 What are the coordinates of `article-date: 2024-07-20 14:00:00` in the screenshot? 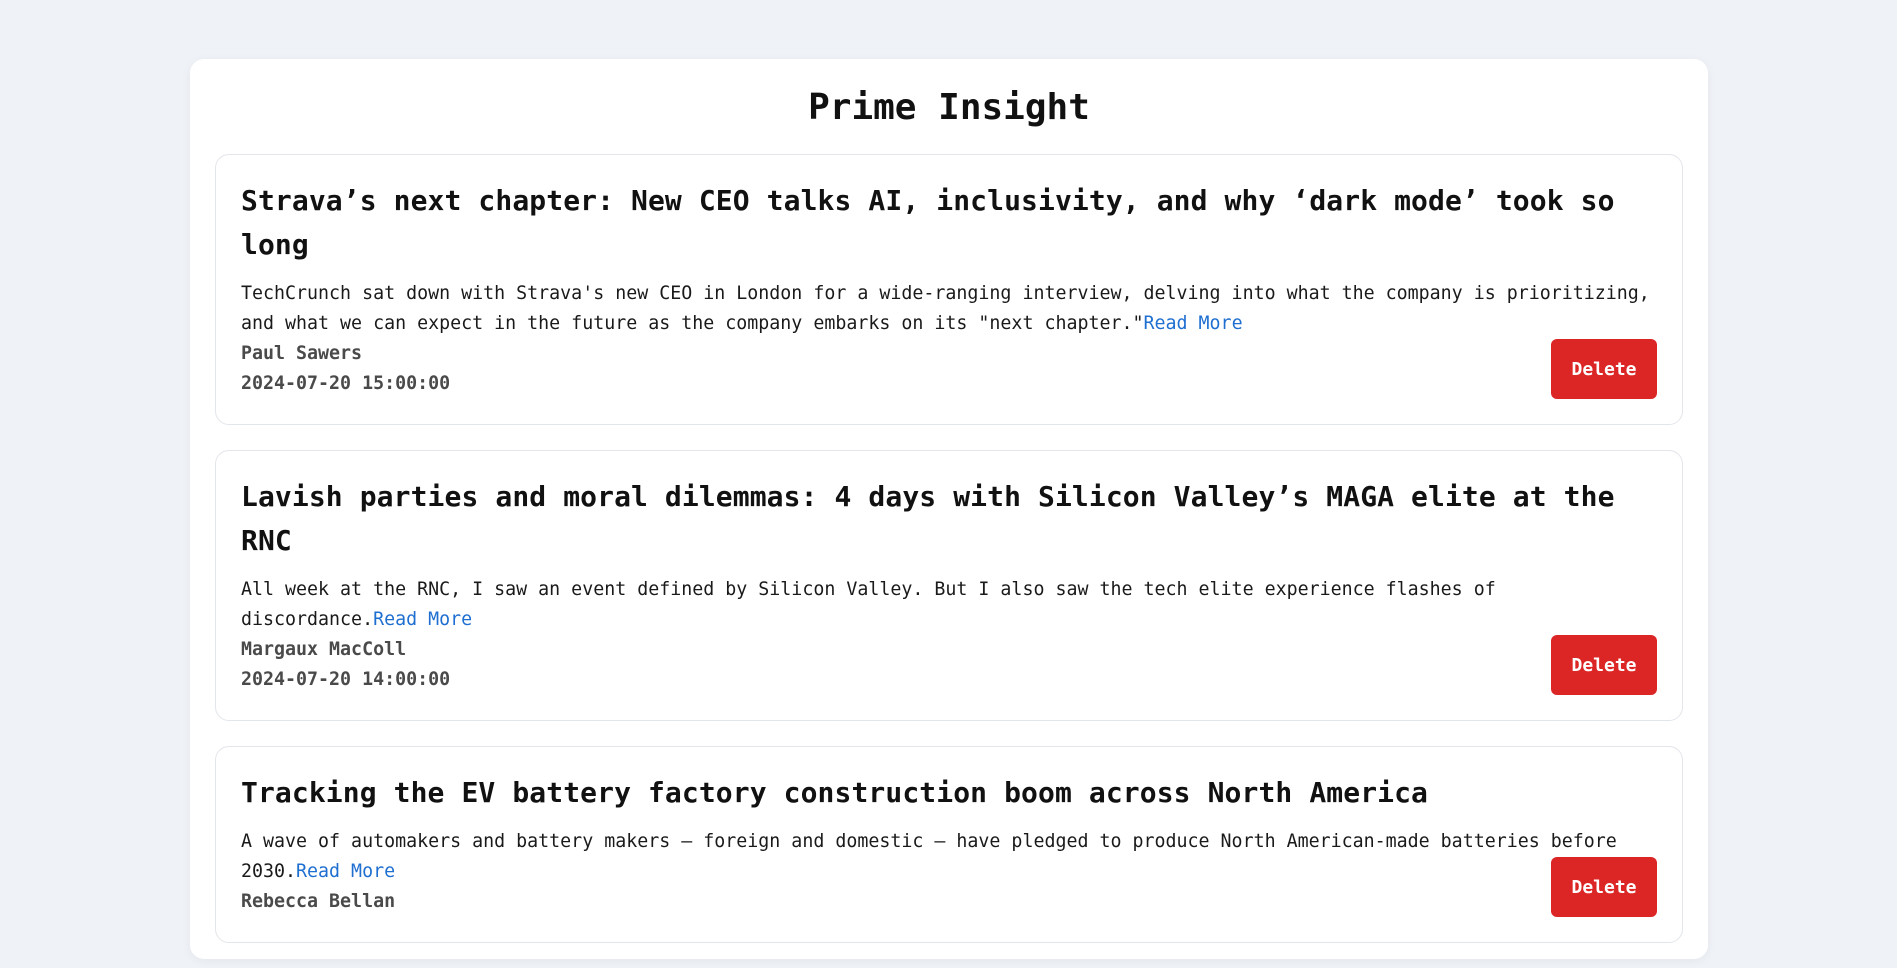 It's located at (346, 679).